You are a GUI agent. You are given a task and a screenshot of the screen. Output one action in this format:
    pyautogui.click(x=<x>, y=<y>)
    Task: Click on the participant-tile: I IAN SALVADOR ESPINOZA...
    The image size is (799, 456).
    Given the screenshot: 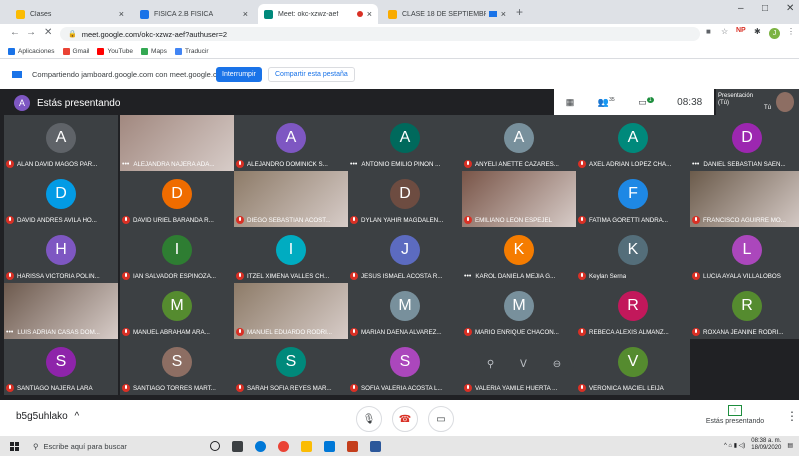 What is the action you would take?
    pyautogui.click(x=177, y=255)
    